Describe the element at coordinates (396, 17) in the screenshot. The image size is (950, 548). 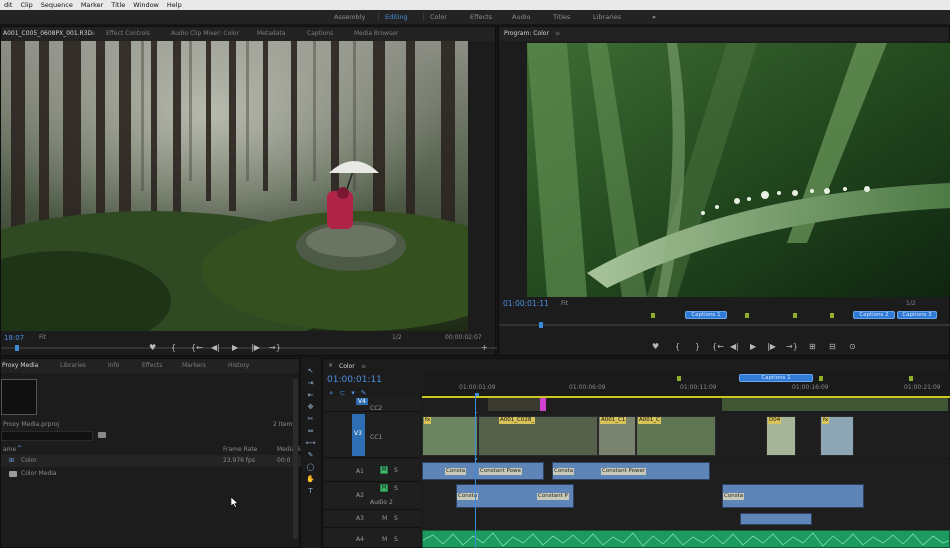
I see `workspace-tab-editing: Editing` at that location.